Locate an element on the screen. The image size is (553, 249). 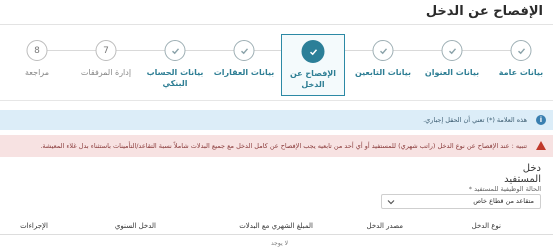
page-title: الإفصاح عن الدخل is located at coordinates (484, 11).